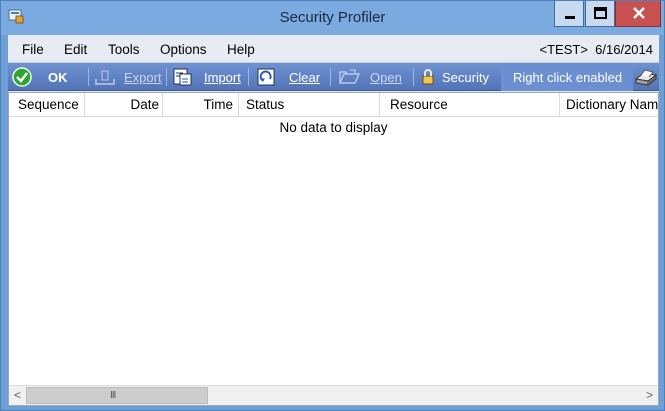 Image resolution: width=665 pixels, height=411 pixels. I want to click on printer-icon, so click(646, 77).